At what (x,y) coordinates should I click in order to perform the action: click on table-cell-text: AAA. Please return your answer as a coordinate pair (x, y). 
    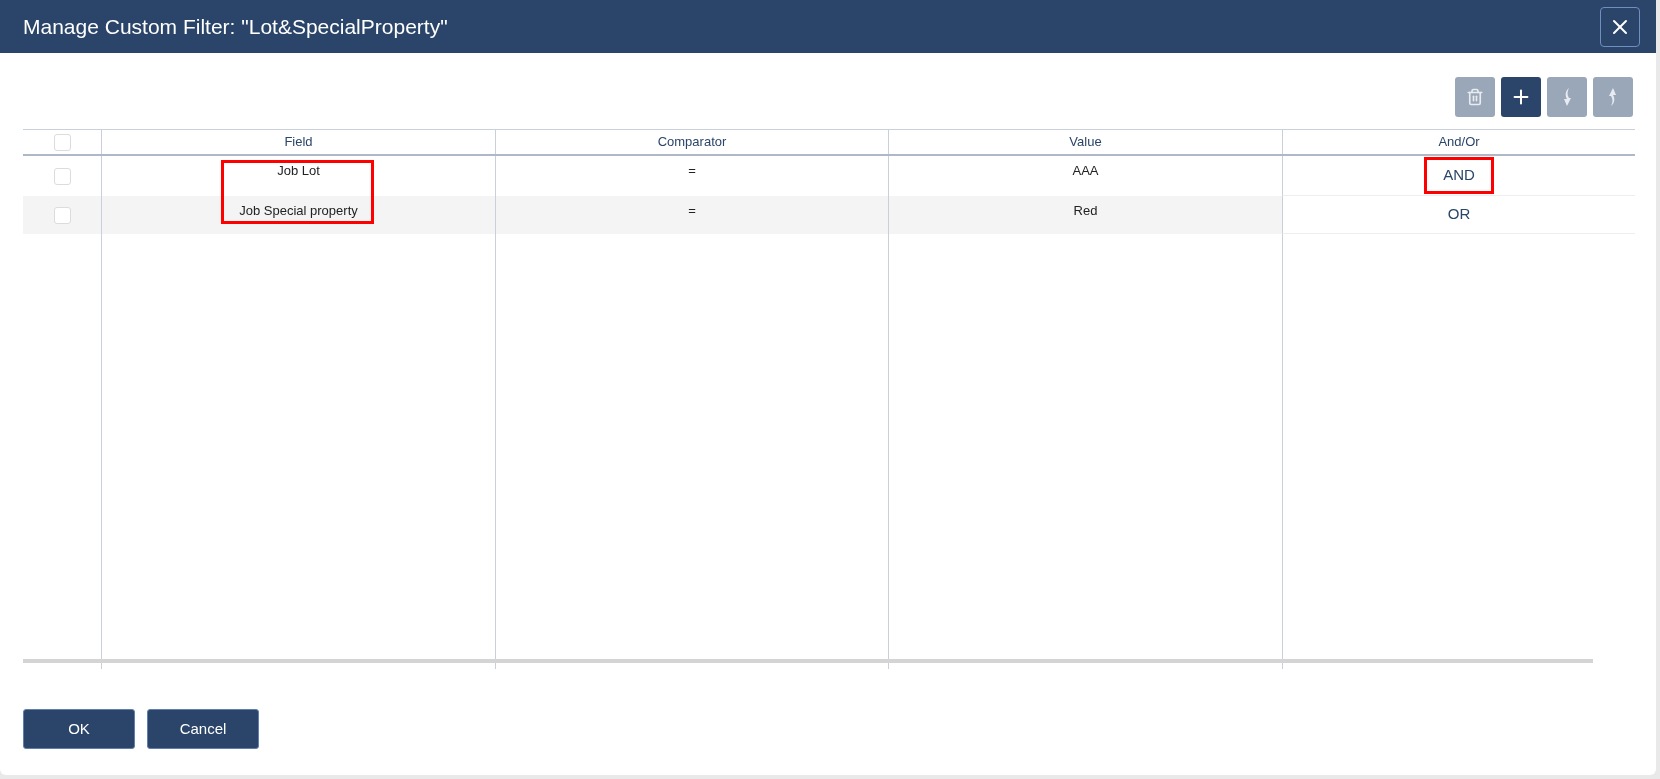
    Looking at the image, I should click on (1085, 170).